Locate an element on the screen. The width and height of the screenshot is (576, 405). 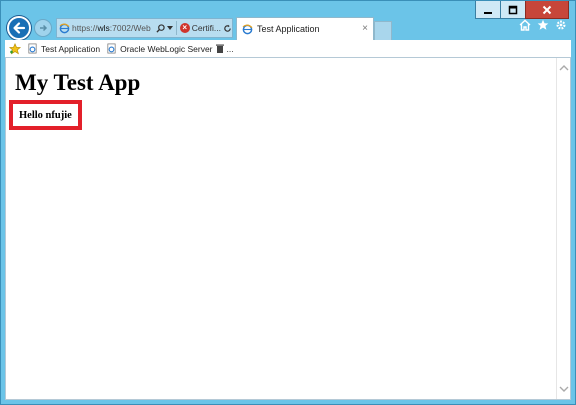
toolbar-right-icons is located at coordinates (543, 25).